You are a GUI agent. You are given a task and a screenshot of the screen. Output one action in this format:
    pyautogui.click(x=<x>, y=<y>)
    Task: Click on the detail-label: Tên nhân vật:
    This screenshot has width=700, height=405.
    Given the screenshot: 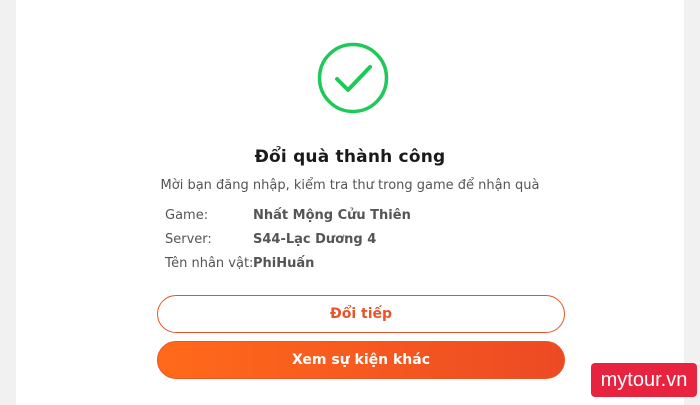 What is the action you would take?
    pyautogui.click(x=209, y=263)
    